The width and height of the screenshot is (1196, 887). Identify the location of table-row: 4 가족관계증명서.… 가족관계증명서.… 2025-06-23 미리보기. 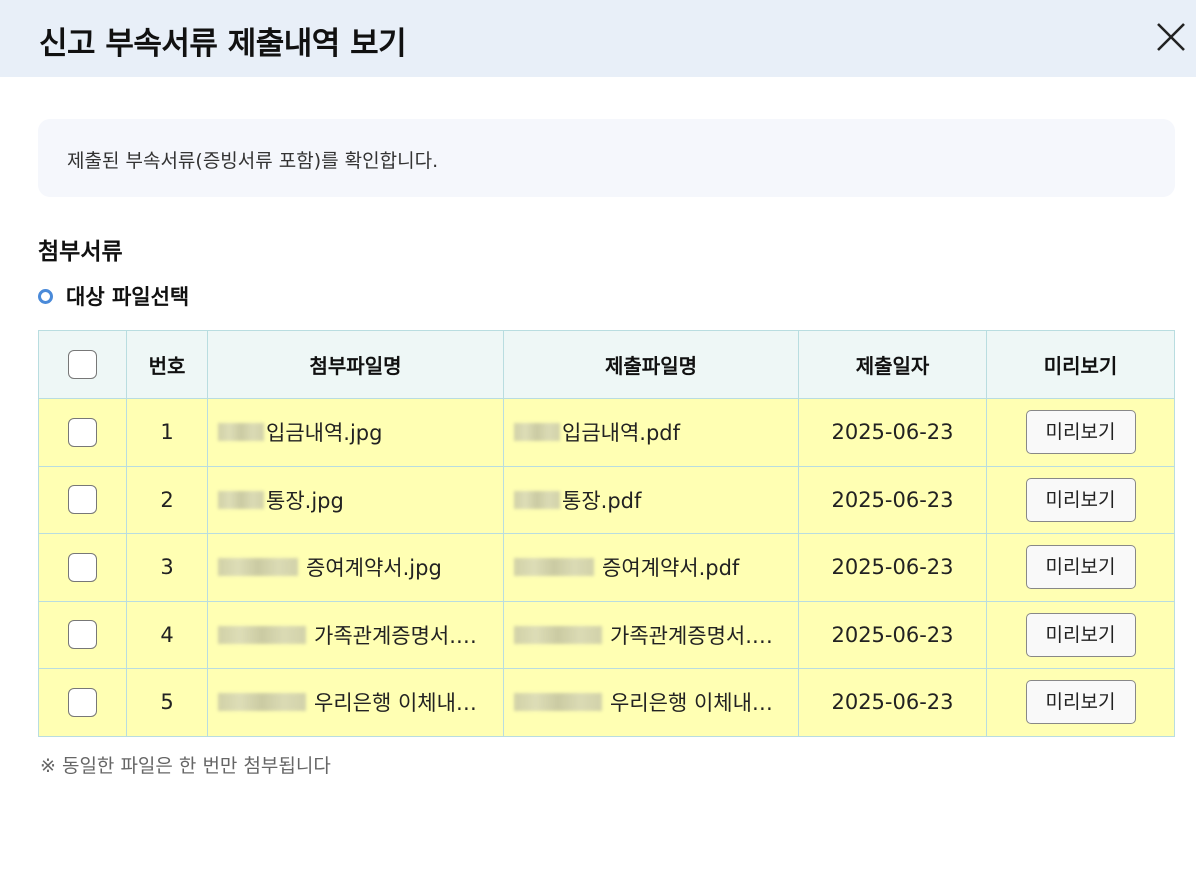
(606, 634).